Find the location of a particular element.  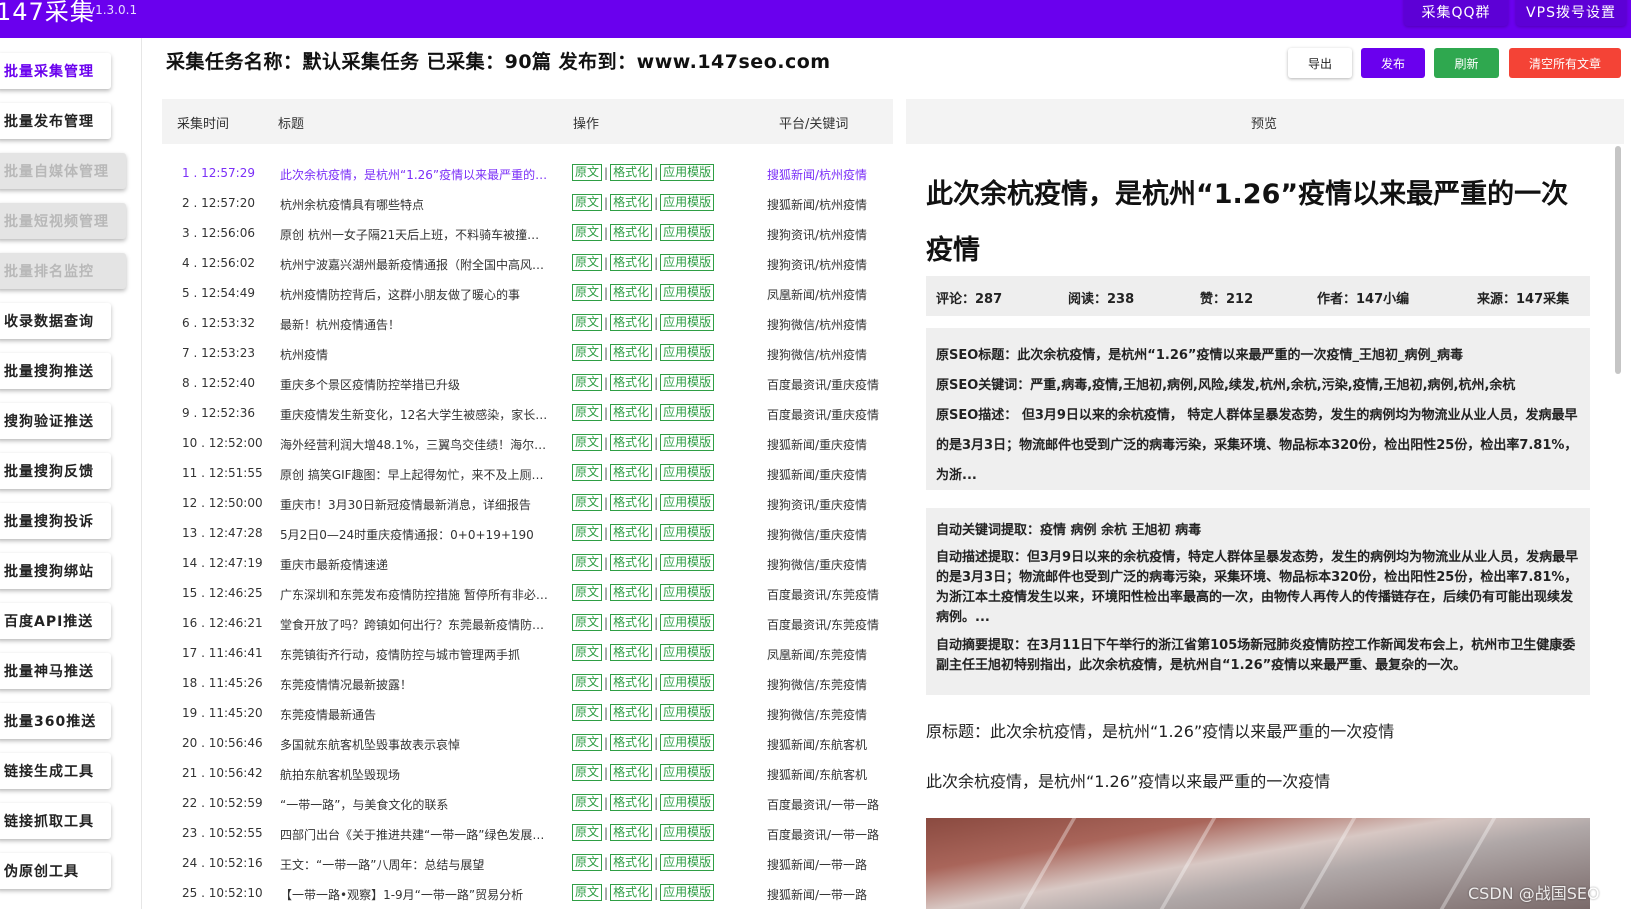

row-title: 航拍东航客机坠毁现场 is located at coordinates (415, 774).